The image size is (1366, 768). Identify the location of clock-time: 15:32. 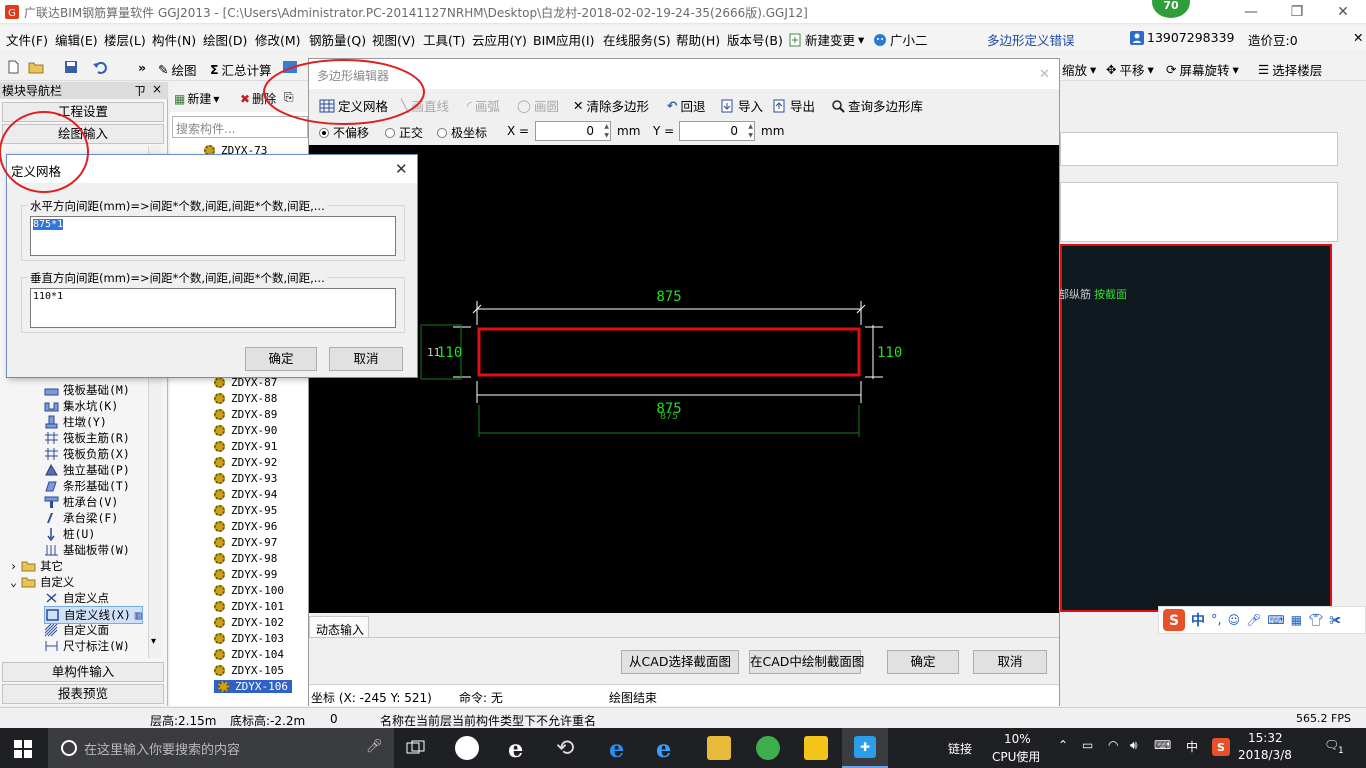
(1265, 738).